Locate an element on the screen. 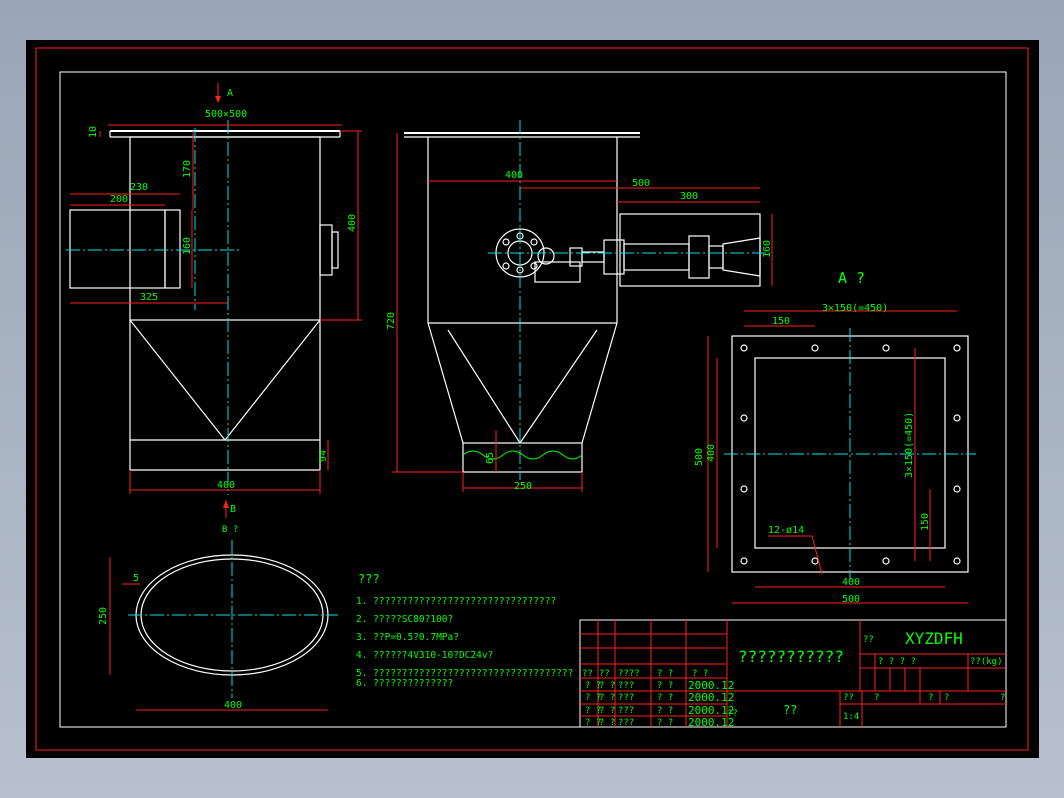 This screenshot has width=1064, height=798. note-6: 6. ?????????????? is located at coordinates (404, 683).